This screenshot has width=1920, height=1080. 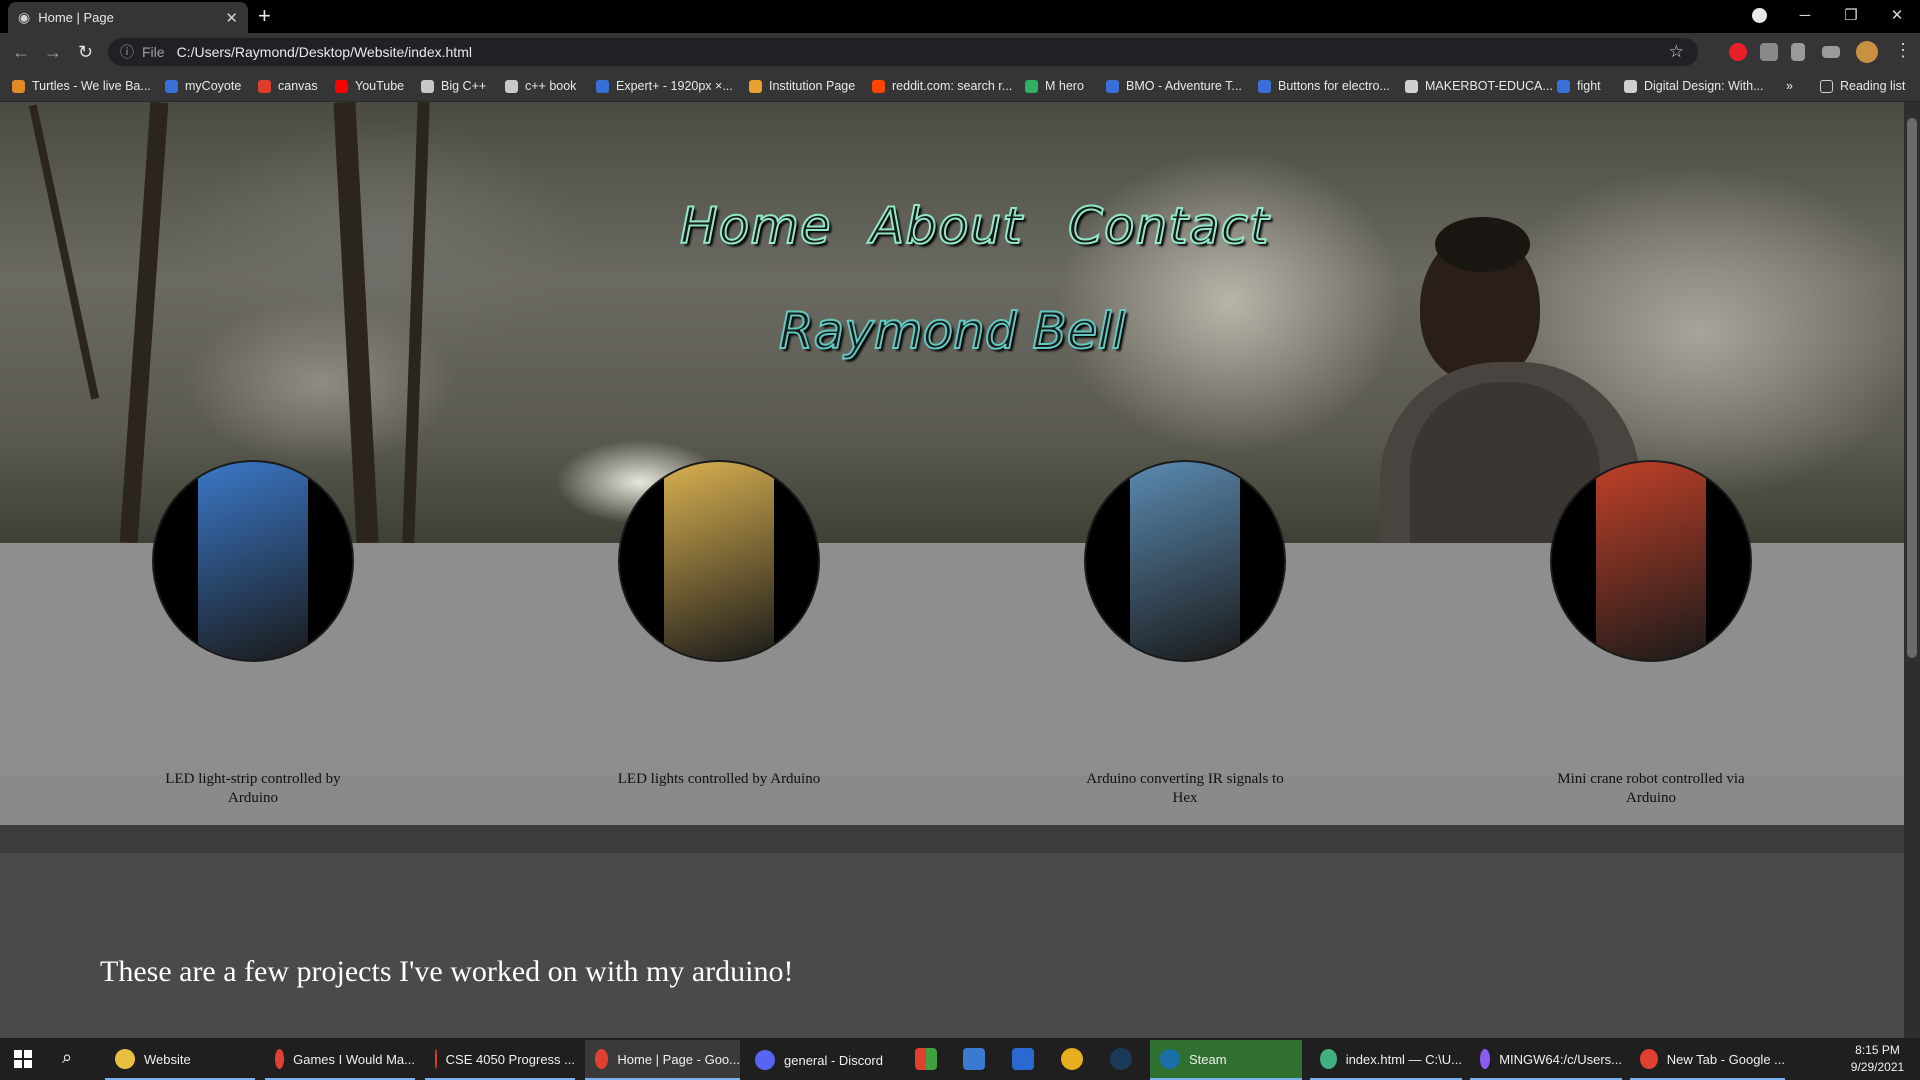 What do you see at coordinates (1831, 52) in the screenshot?
I see `media-control-icon` at bounding box center [1831, 52].